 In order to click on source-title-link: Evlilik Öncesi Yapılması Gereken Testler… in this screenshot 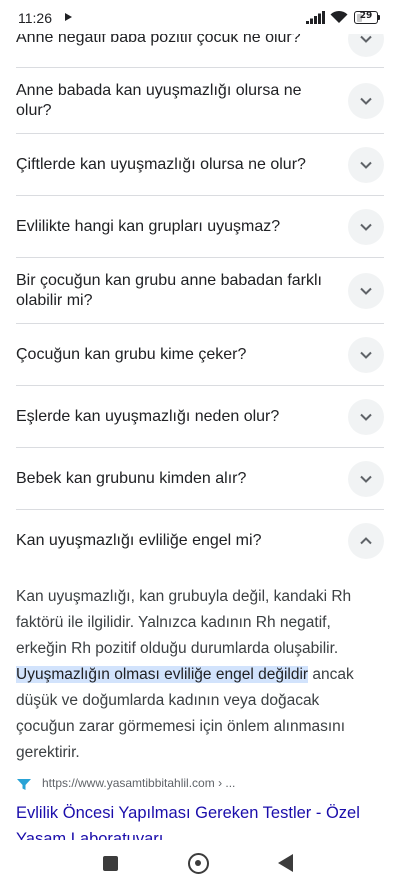, I will do `click(196, 821)`.